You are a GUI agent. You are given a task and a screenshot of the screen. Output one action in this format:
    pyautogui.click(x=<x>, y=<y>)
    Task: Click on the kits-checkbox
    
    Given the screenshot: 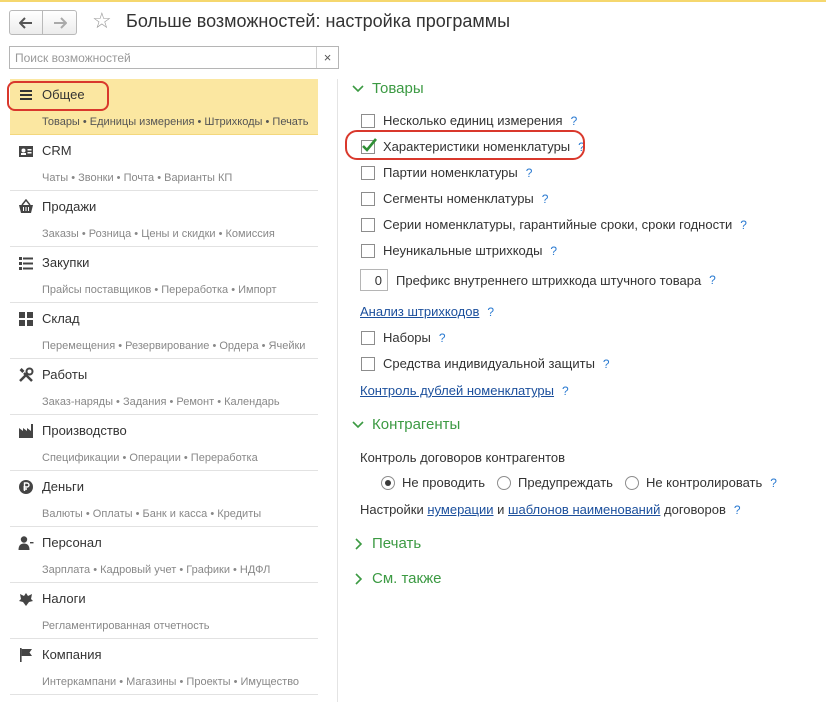 What is the action you would take?
    pyautogui.click(x=368, y=337)
    